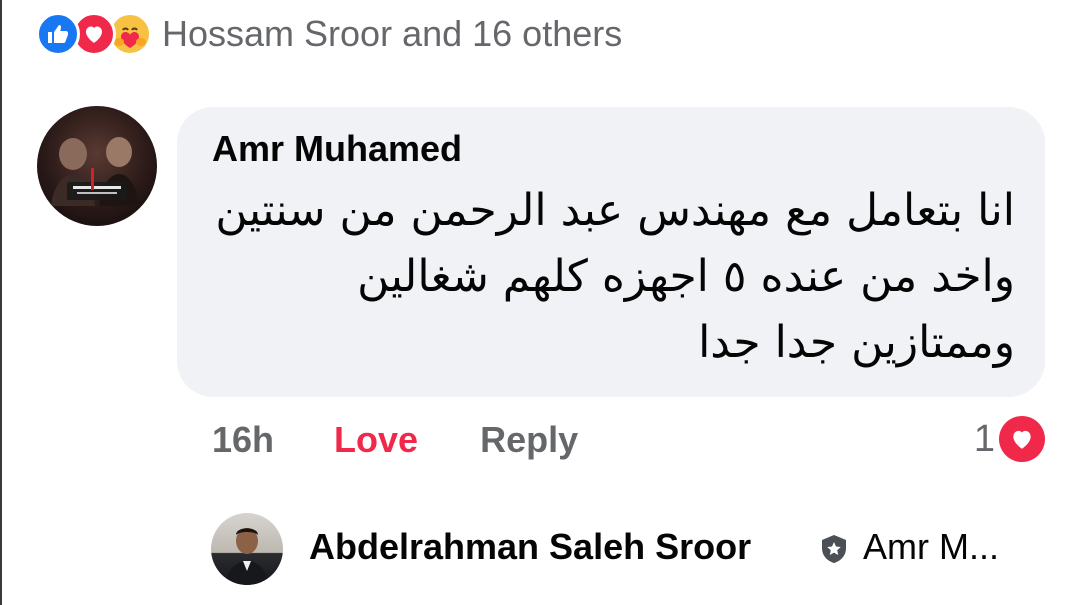 This screenshot has height=605, width=1079. Describe the element at coordinates (243, 440) in the screenshot. I see `comment-timestamp: 16h` at that location.